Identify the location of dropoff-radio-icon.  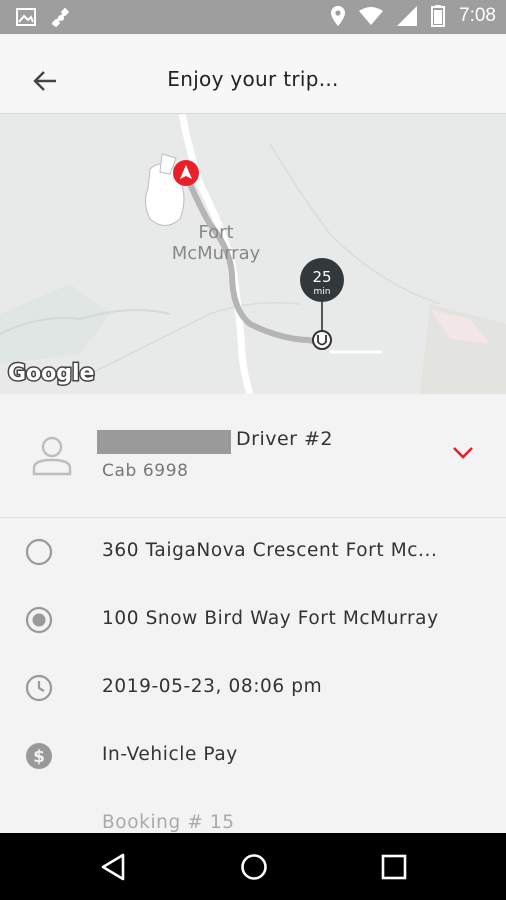
(39, 620).